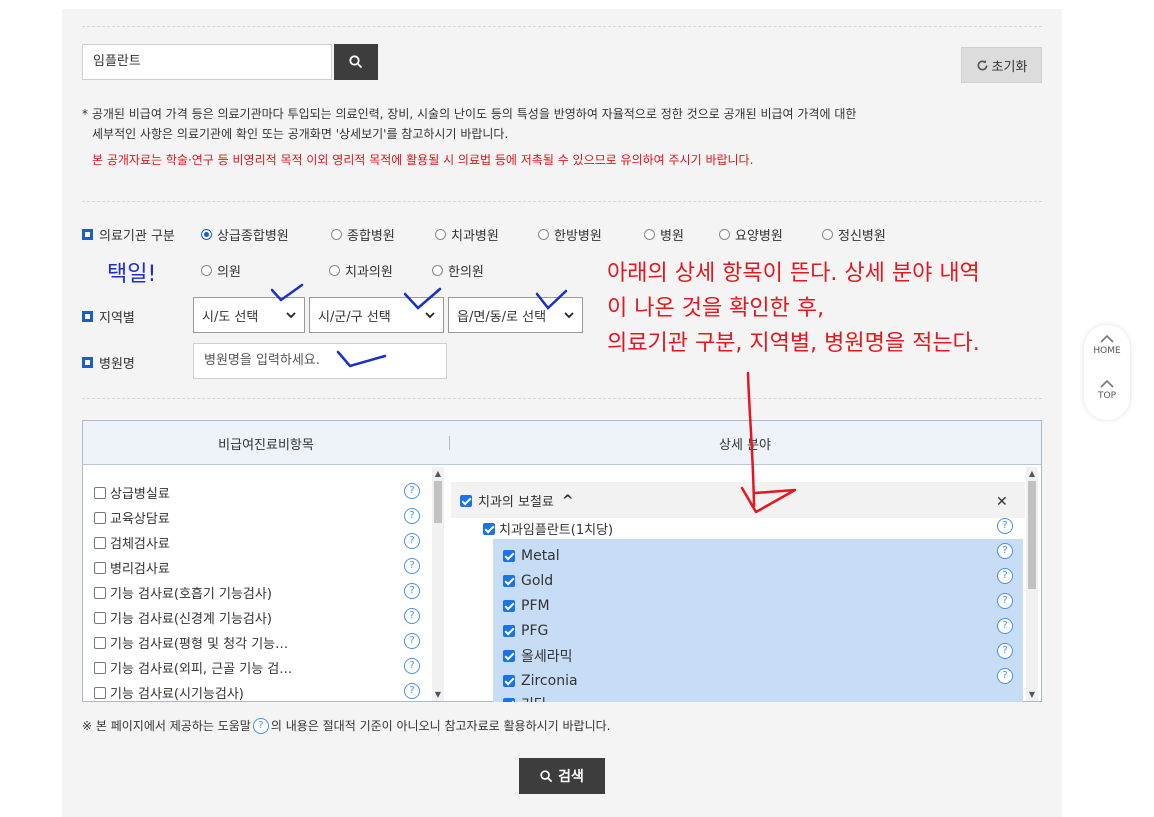 This screenshot has height=817, width=1154. I want to click on right-scrollbar: ▲ ▼, so click(1032, 584).